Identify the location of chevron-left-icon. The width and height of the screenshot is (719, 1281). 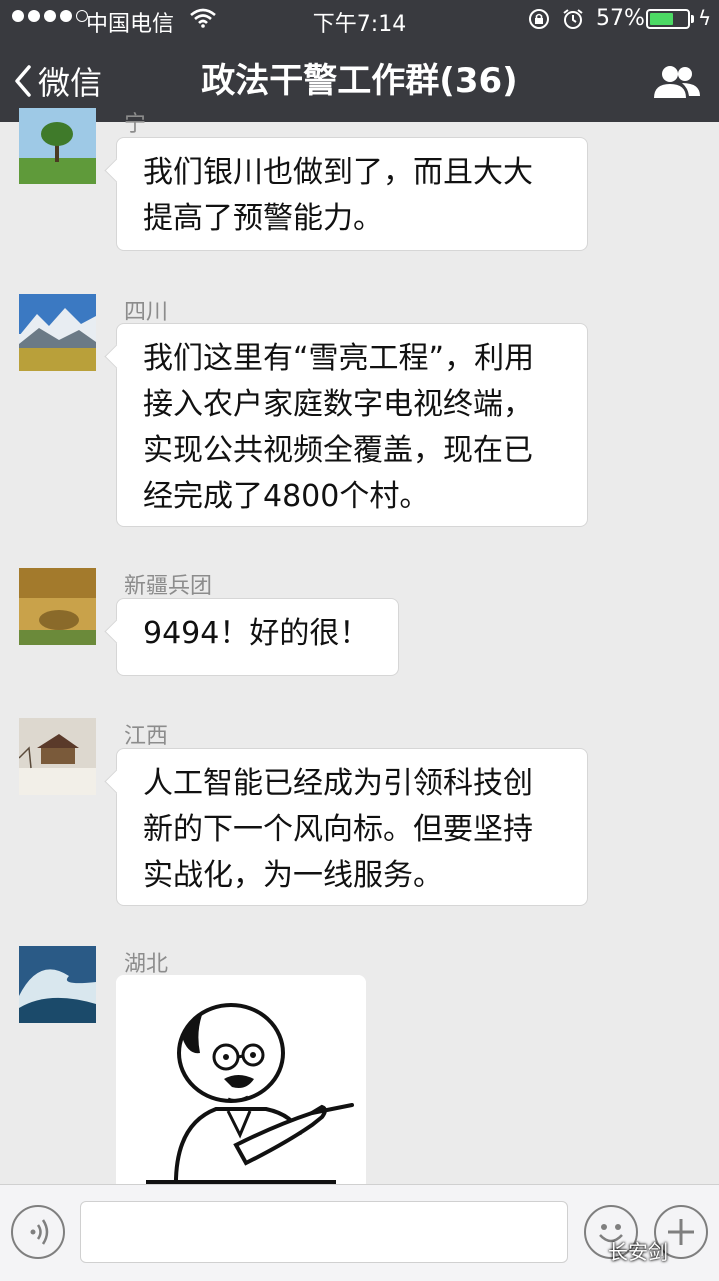
(23, 81).